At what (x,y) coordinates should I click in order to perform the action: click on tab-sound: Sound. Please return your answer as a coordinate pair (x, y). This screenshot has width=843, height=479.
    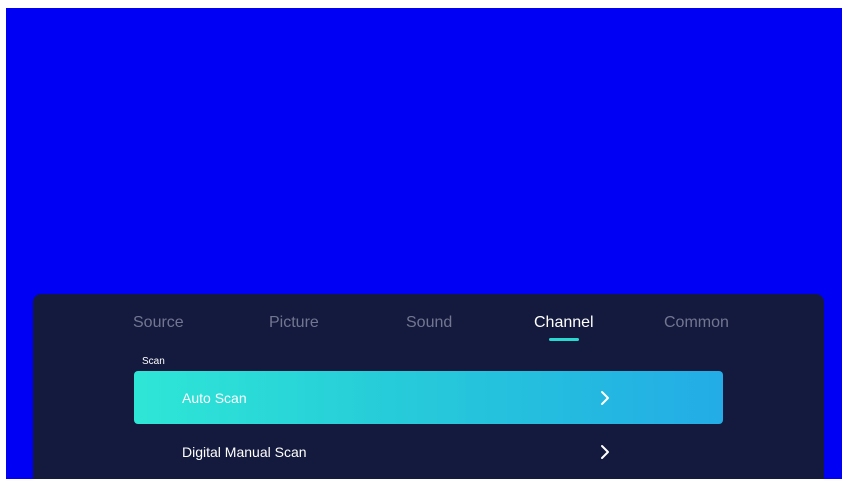
    Looking at the image, I should click on (429, 323).